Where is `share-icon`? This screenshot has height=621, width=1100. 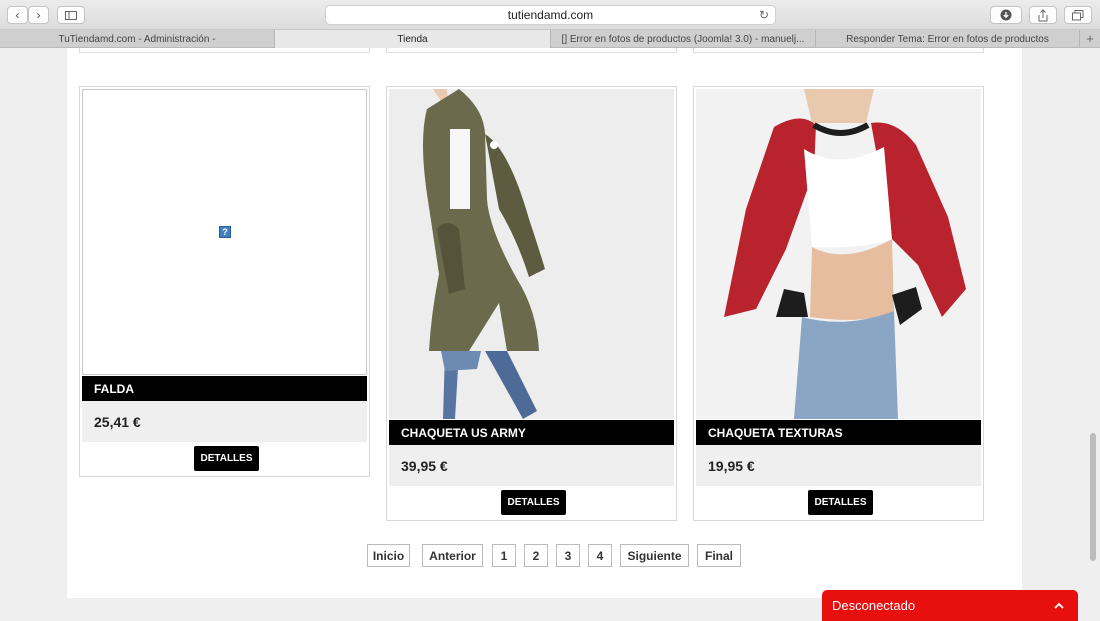 share-icon is located at coordinates (1043, 14).